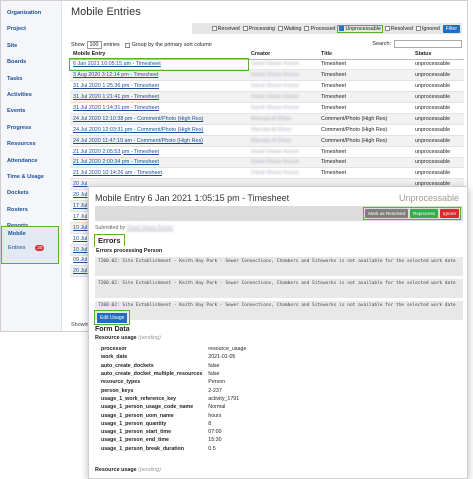 The width and height of the screenshot is (473, 479). I want to click on filter-button: Filter, so click(451, 28).